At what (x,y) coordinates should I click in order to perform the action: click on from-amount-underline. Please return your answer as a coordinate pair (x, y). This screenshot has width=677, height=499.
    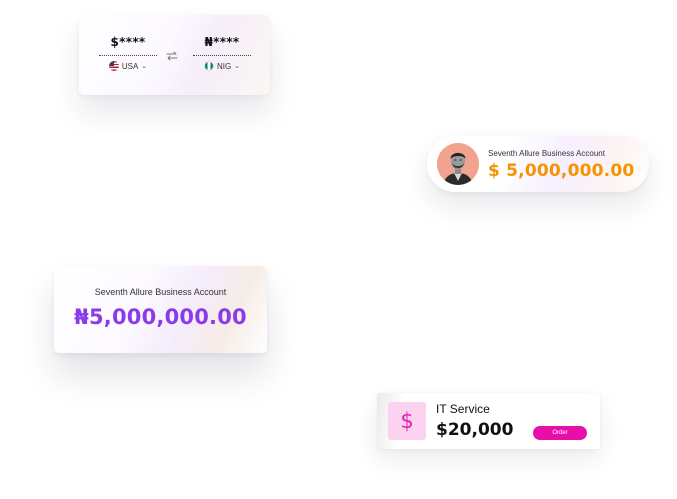
    Looking at the image, I should click on (128, 55).